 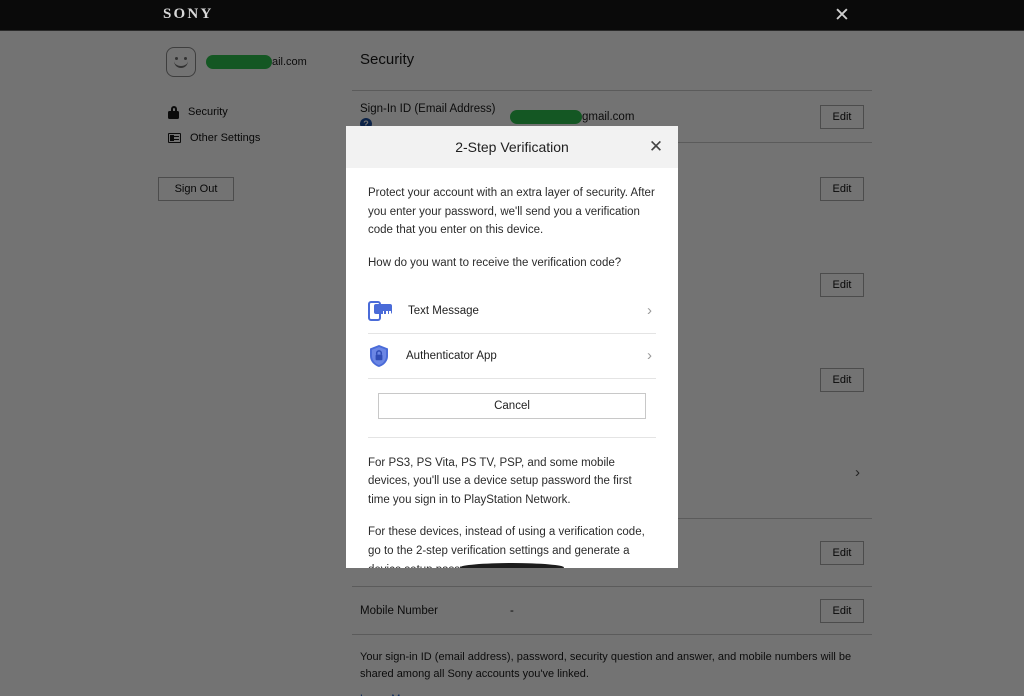 I want to click on row-label: Sign-In ID (Email Address), so click(x=428, y=109).